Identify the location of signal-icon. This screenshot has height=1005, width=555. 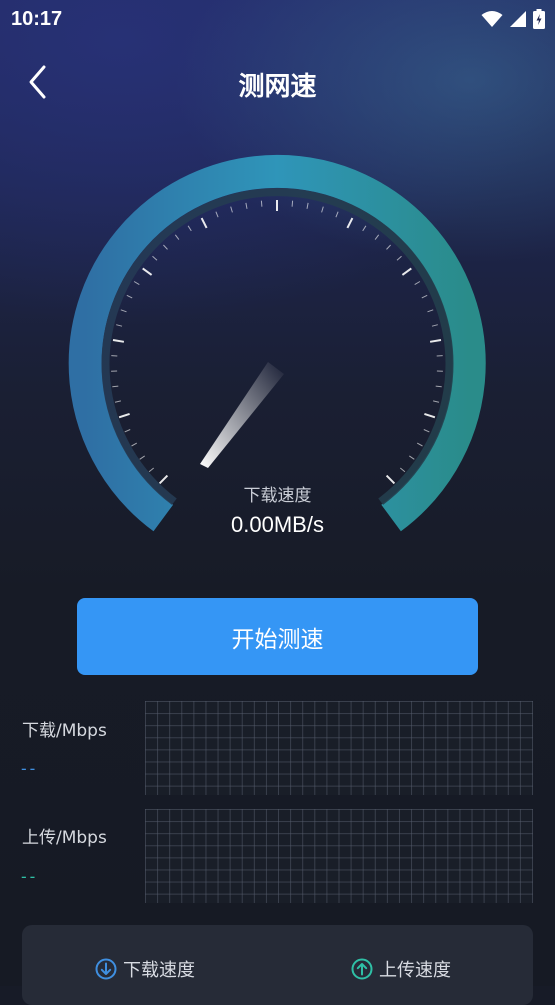
(518, 19).